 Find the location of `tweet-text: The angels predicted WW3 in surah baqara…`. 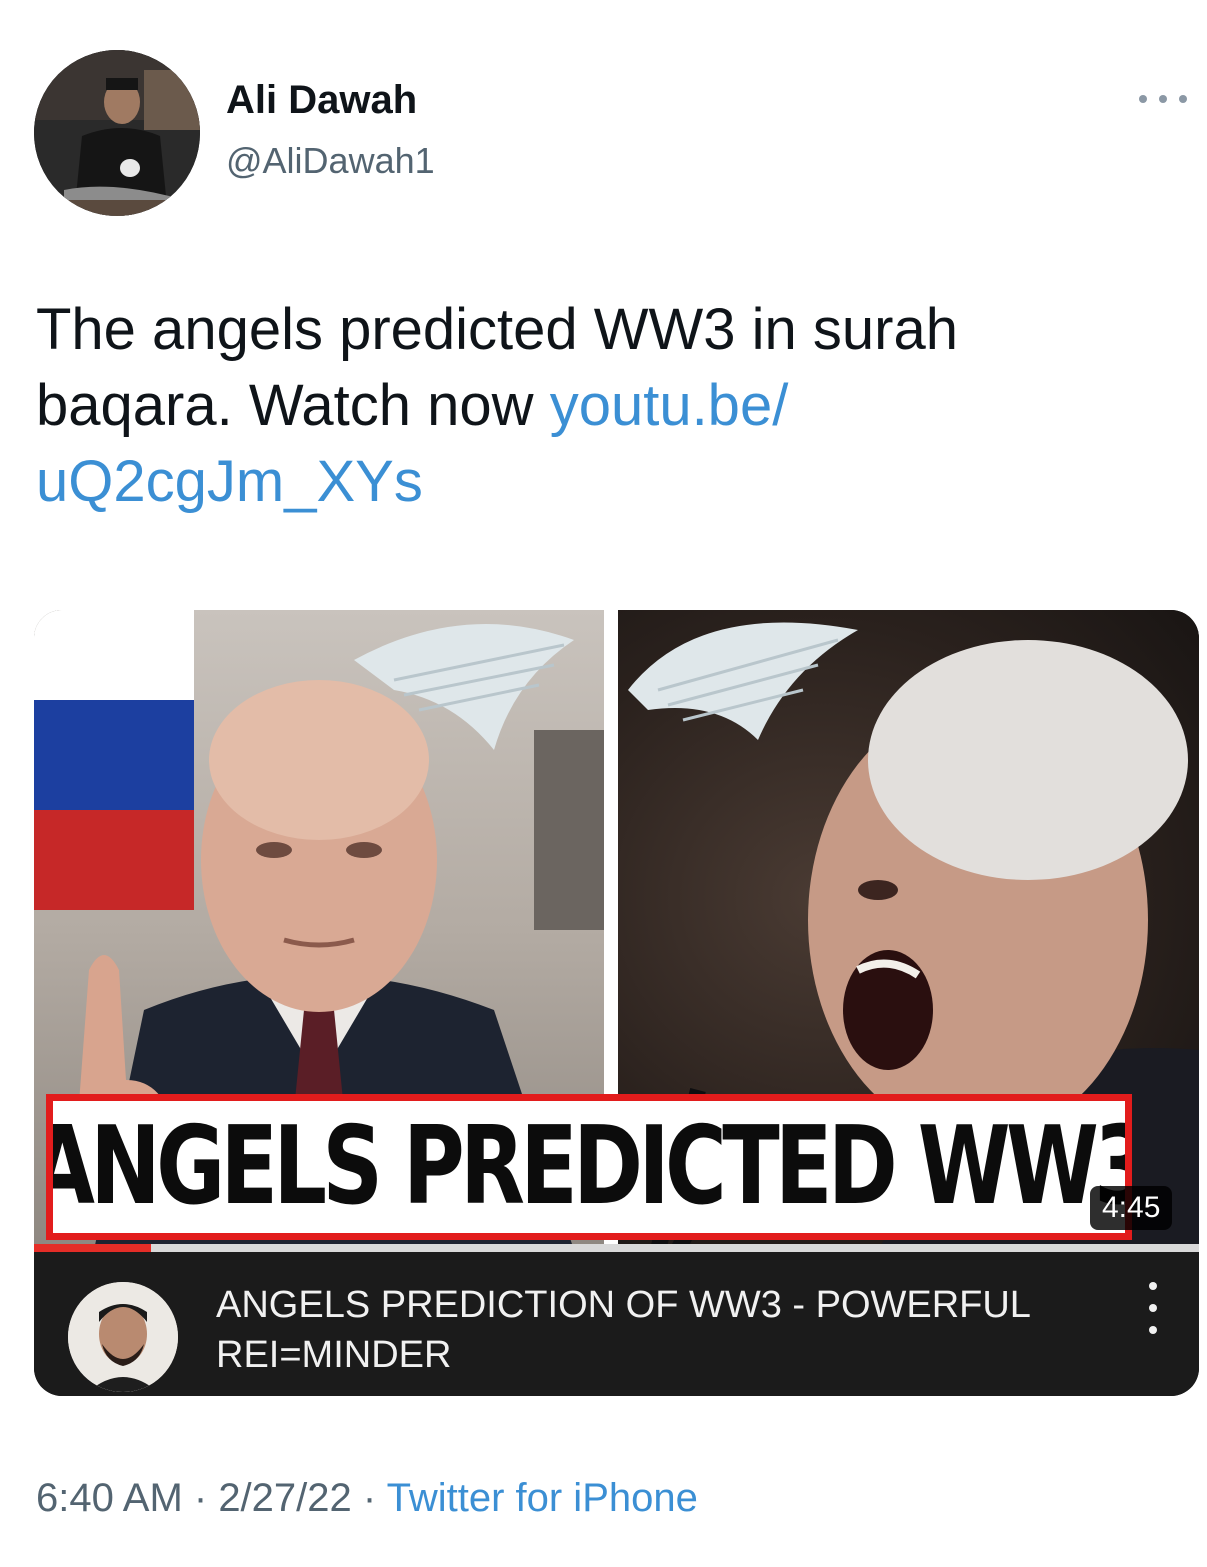

tweet-text: The angels predicted WW3 in surah baqara… is located at coordinates (601, 406).